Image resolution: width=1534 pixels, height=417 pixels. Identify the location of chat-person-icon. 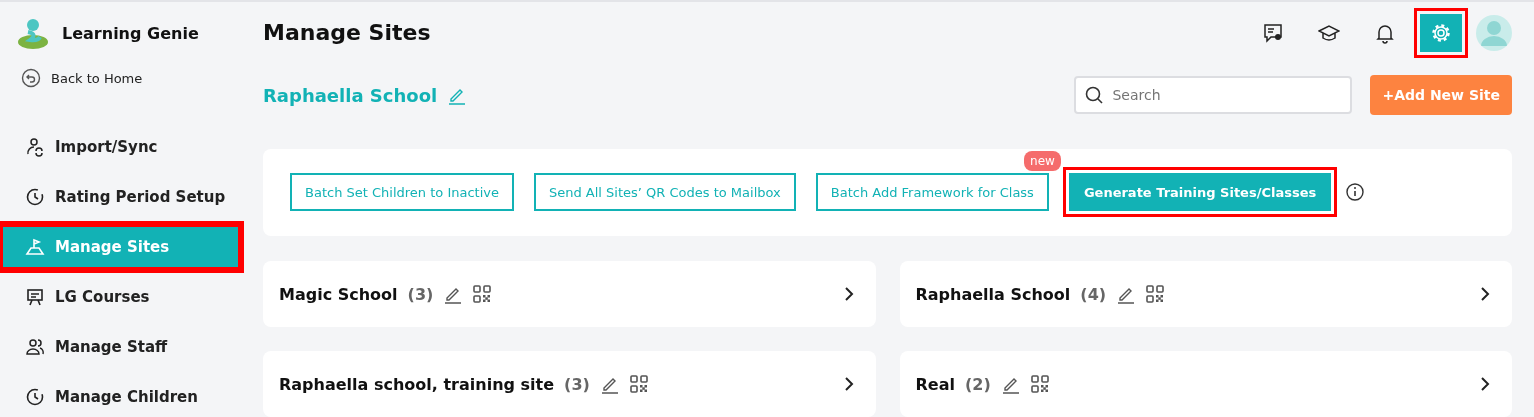
(1273, 32).